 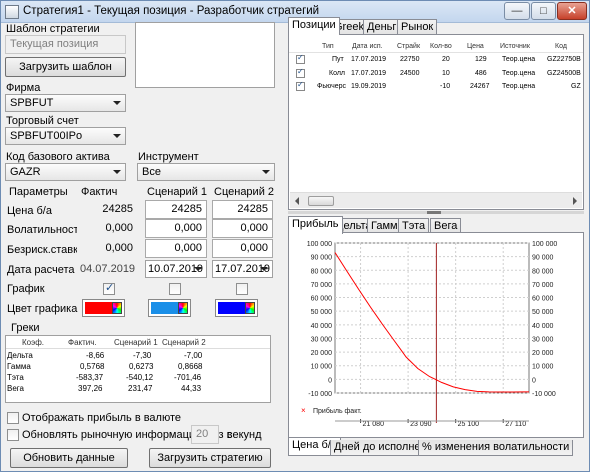 What do you see at coordinates (242, 248) in the screenshot?
I see `rate-scenario2-input: 0,000` at bounding box center [242, 248].